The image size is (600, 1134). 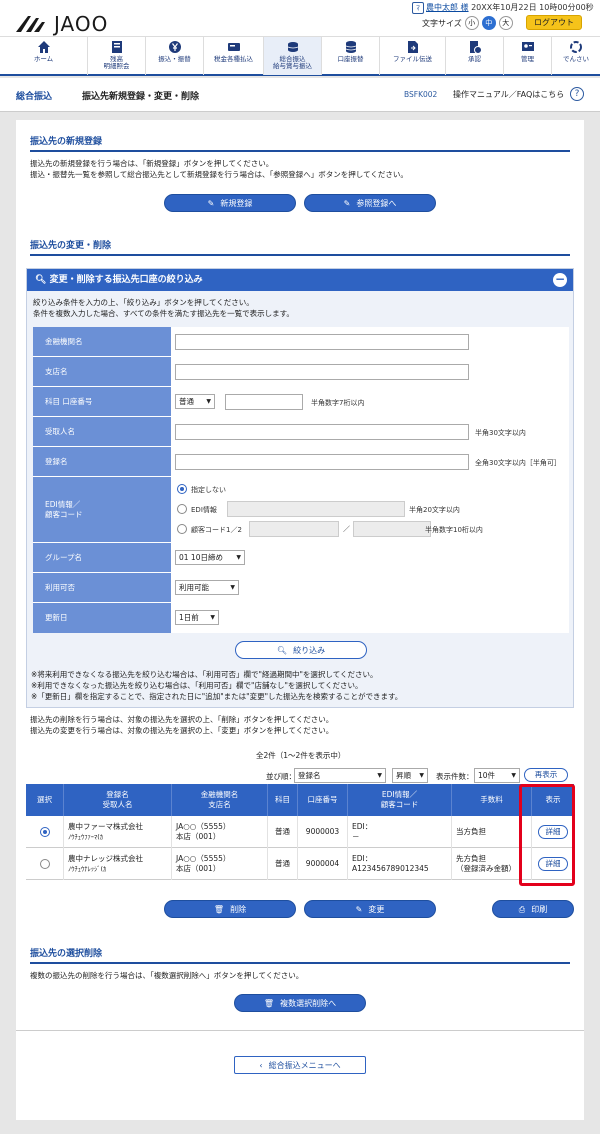 I want to click on payee-name-input, so click(x=322, y=432).